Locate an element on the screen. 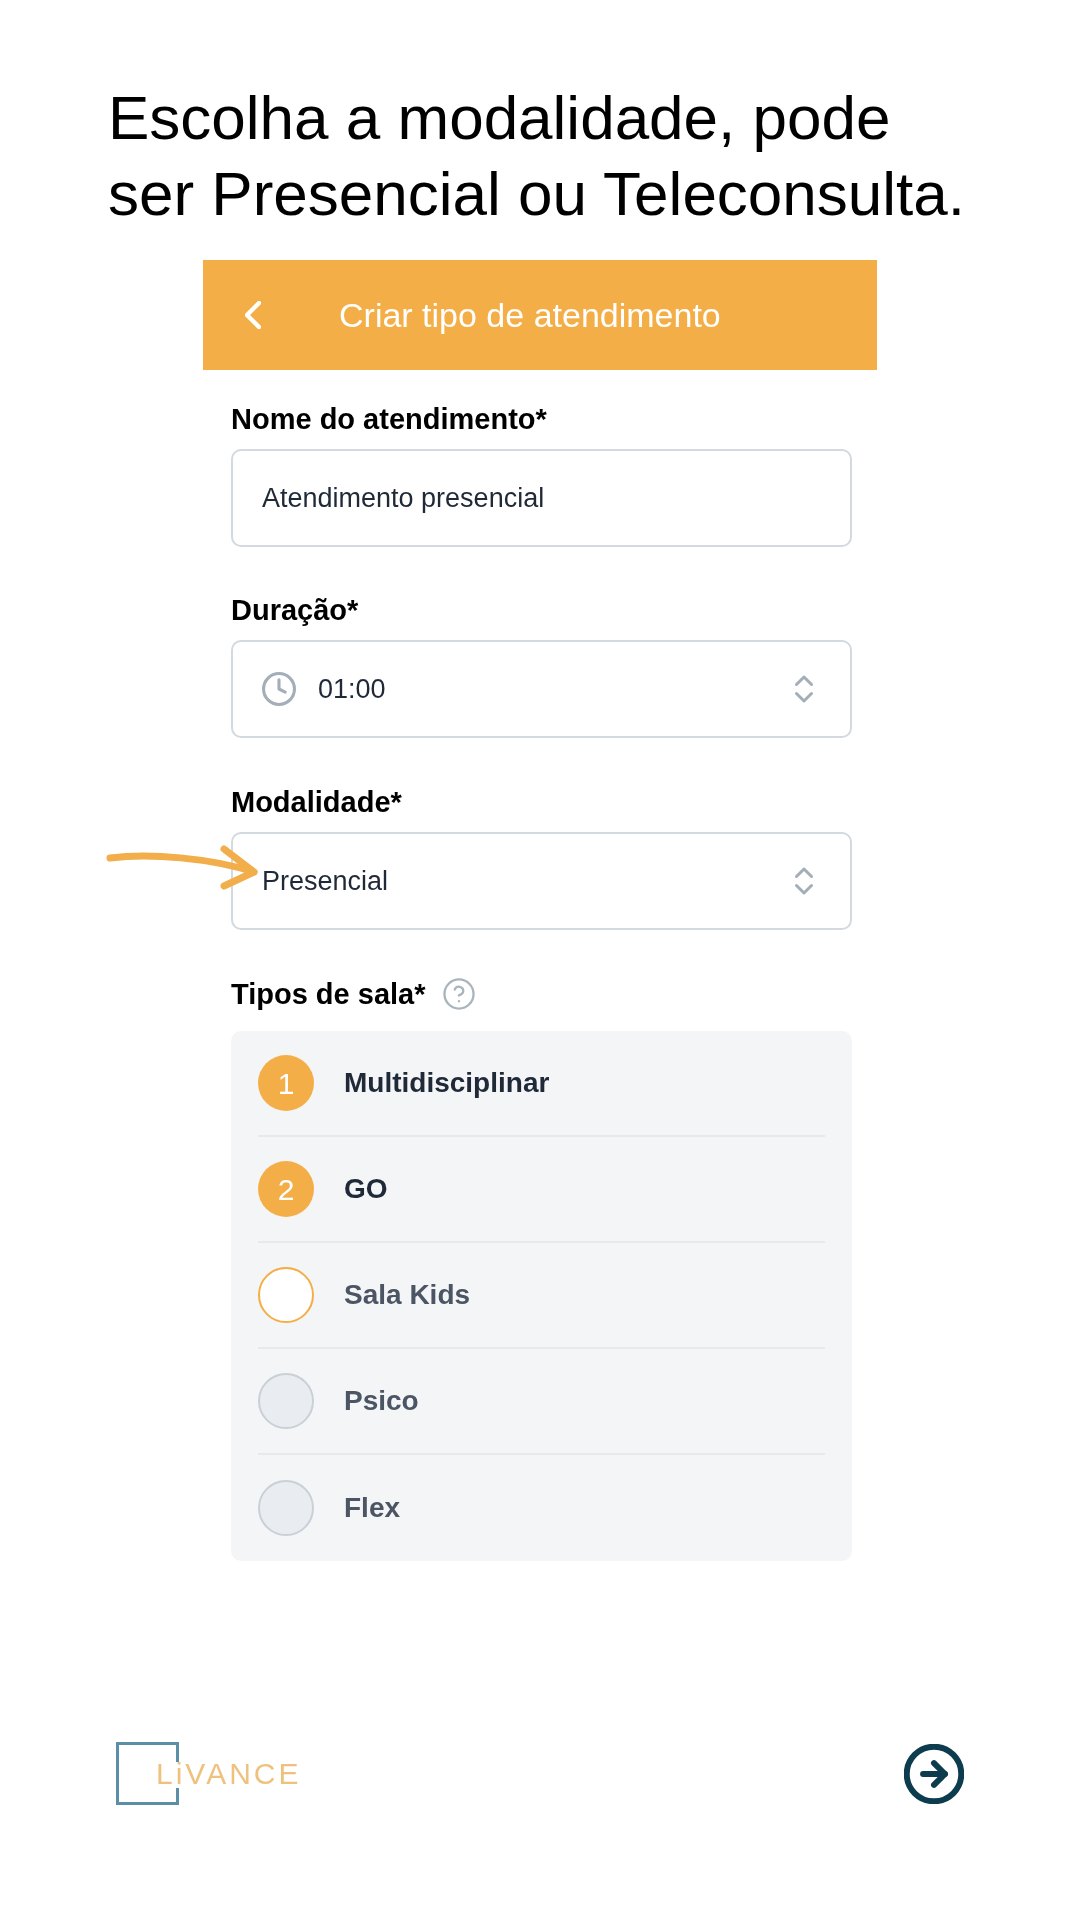 The image size is (1080, 1920). field-label: Duração* is located at coordinates (295, 610).